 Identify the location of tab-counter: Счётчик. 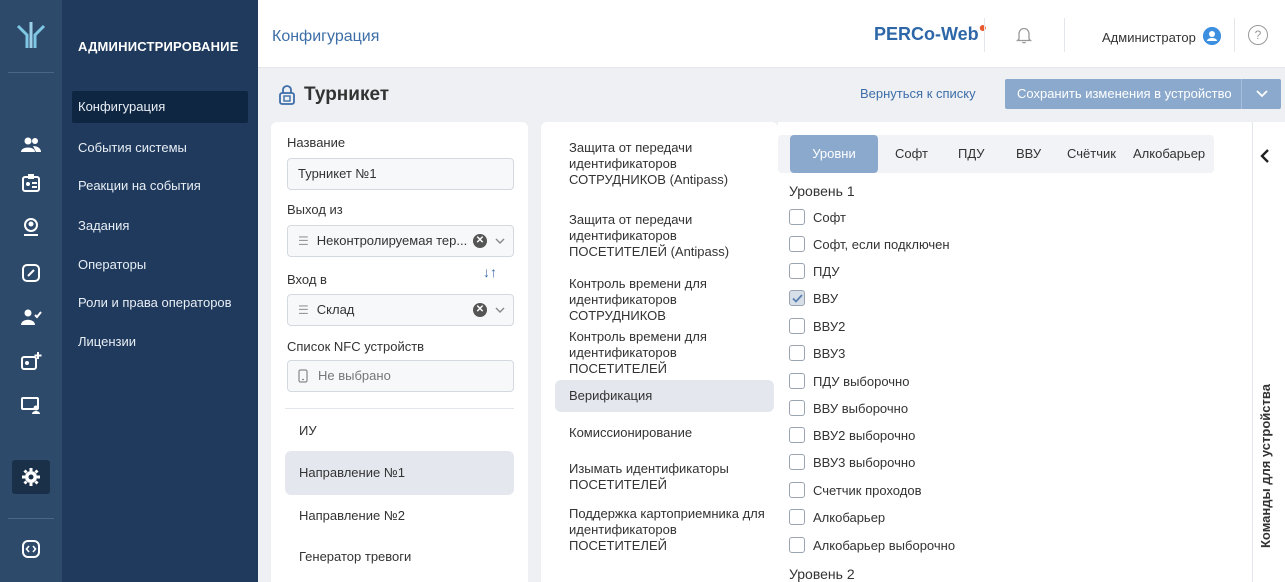
(1091, 154).